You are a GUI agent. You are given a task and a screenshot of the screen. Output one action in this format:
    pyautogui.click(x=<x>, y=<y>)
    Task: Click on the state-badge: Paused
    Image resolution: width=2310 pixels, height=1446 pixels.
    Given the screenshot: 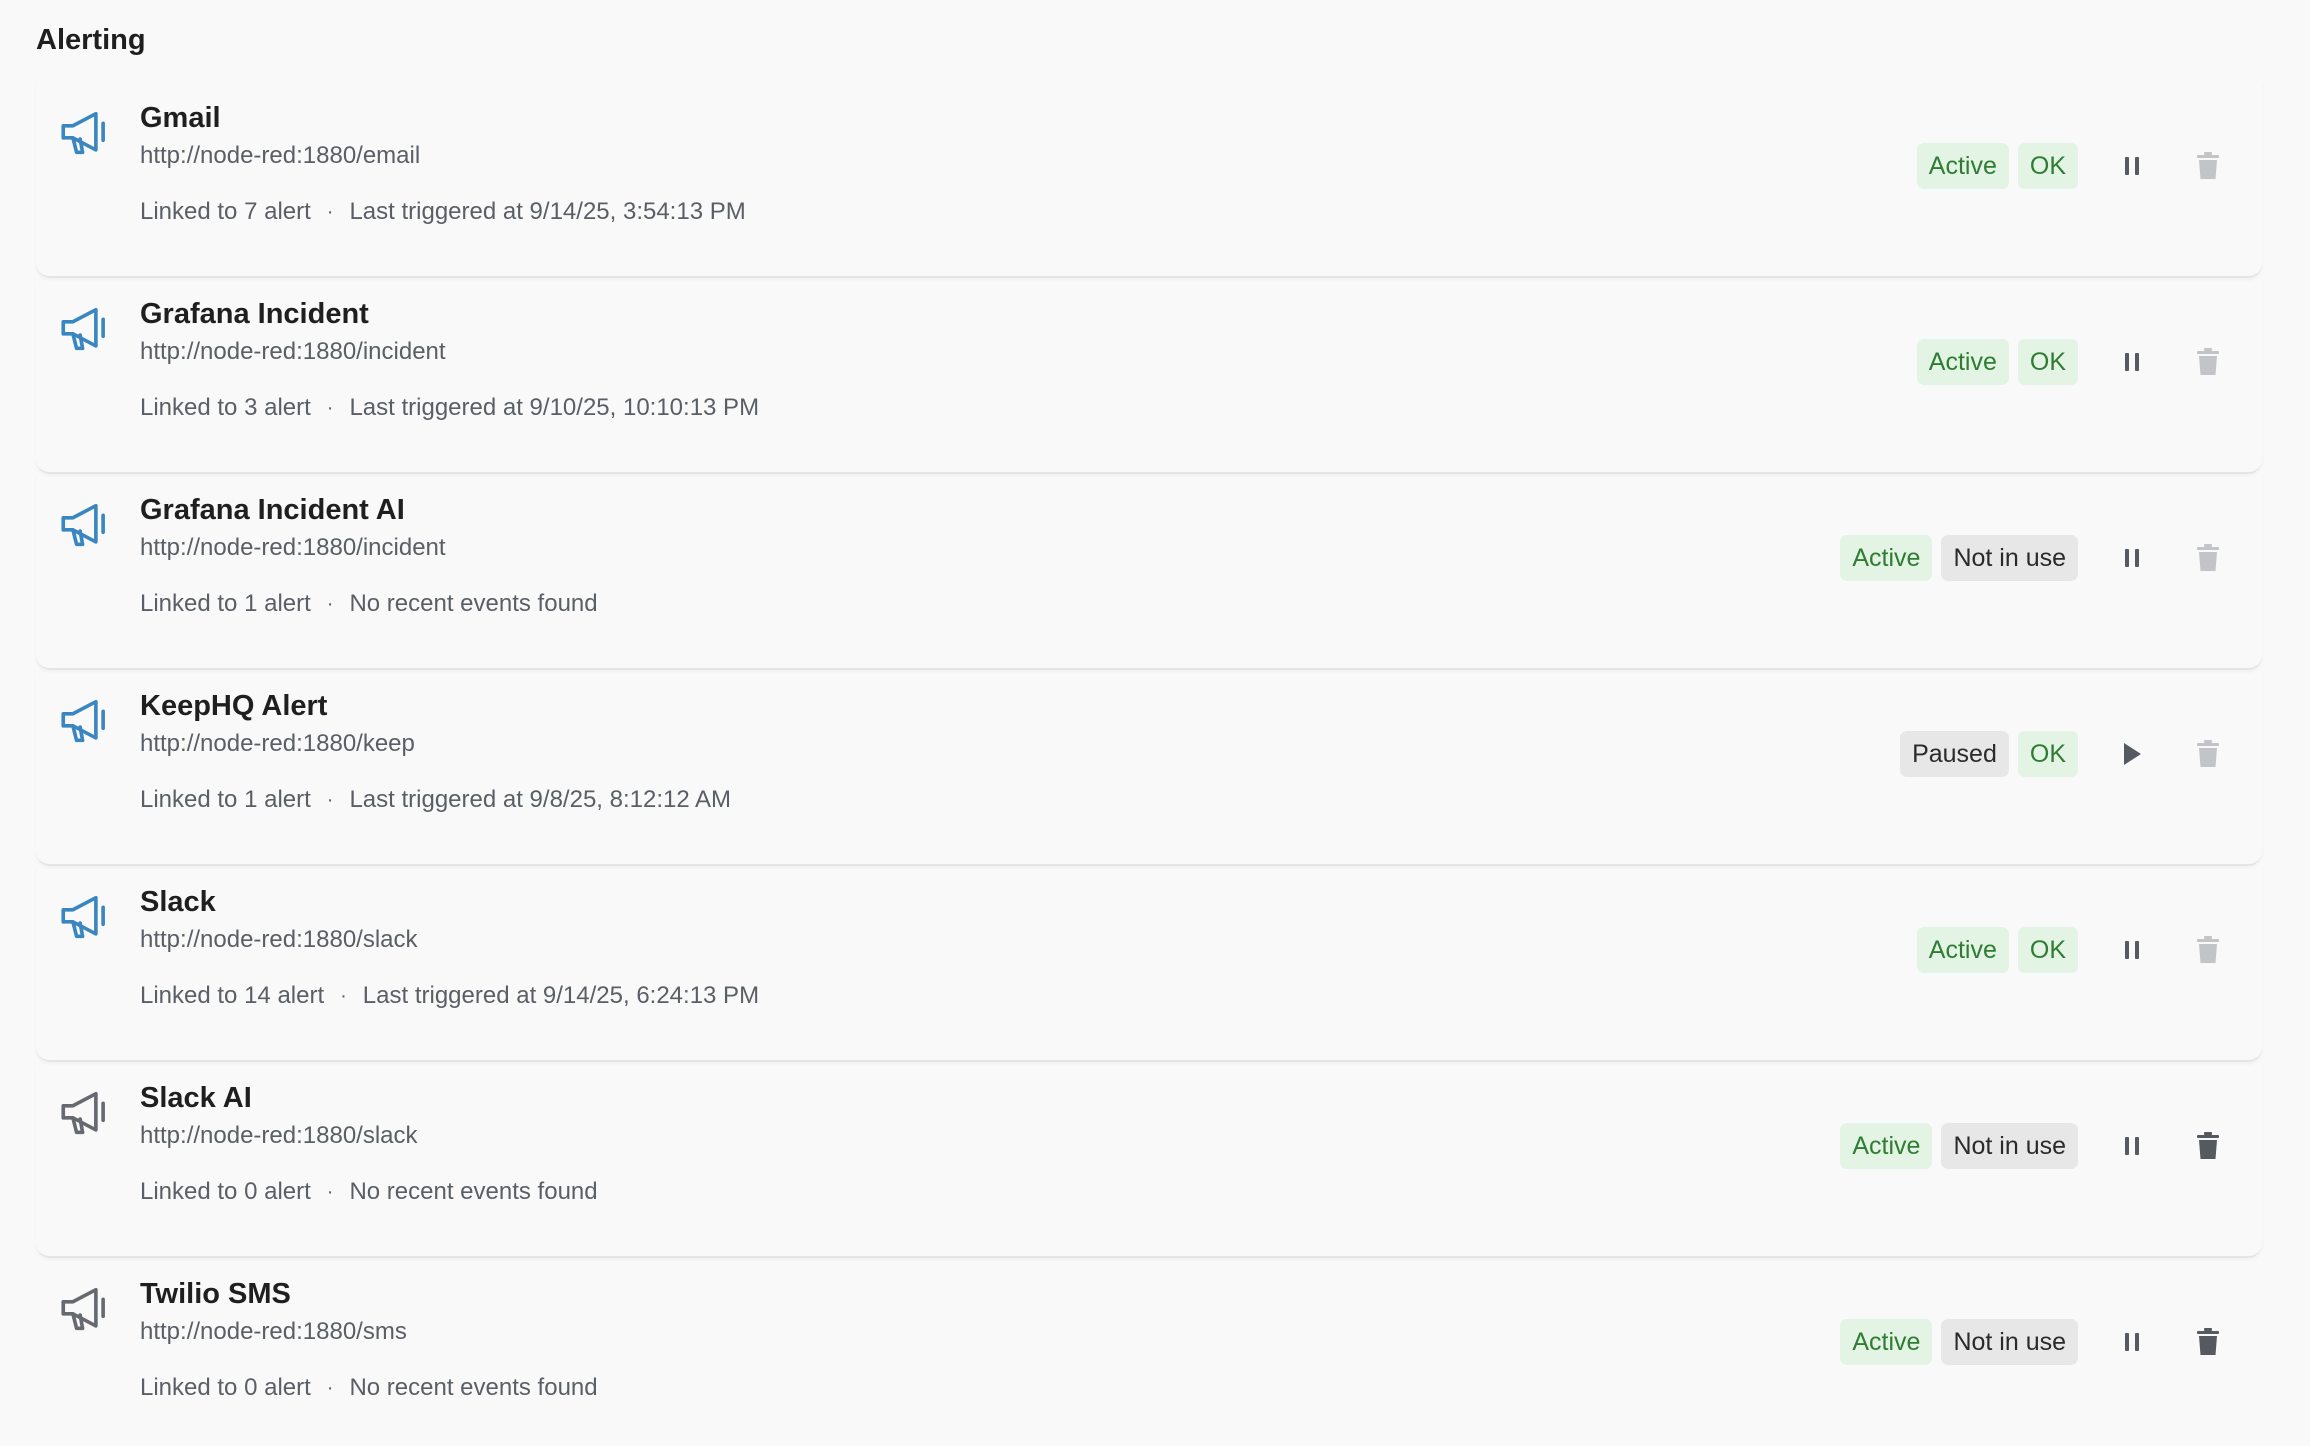 What is the action you would take?
    pyautogui.click(x=1954, y=754)
    